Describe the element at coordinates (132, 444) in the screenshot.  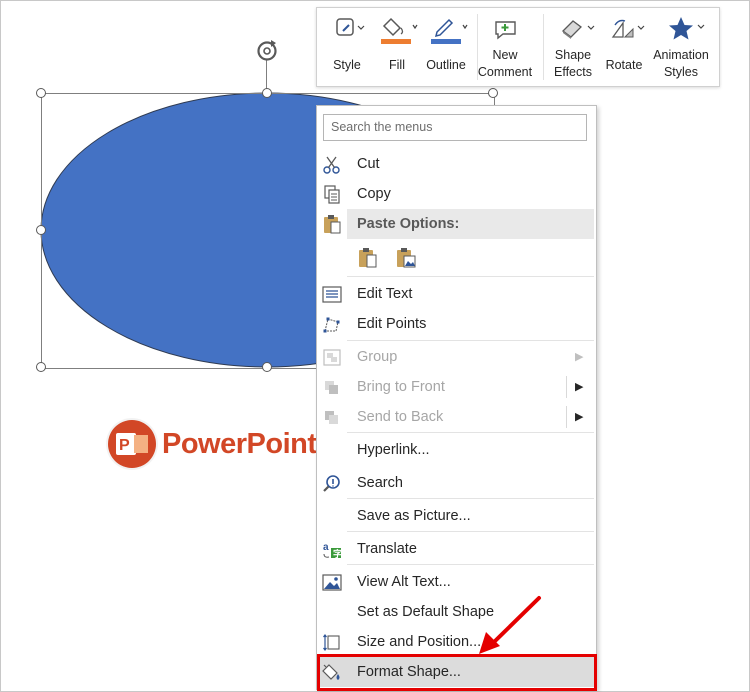
I see `powerpoint-logo-icon: P` at that location.